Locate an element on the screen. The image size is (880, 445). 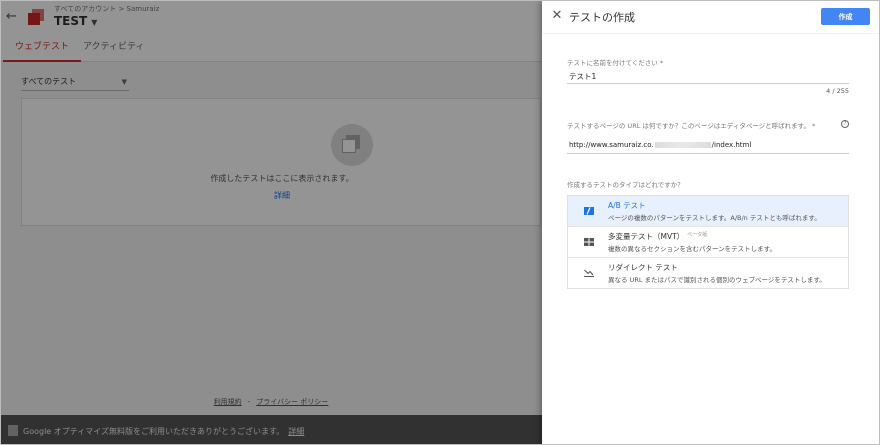
panel-title: テストの作成 is located at coordinates (602, 17).